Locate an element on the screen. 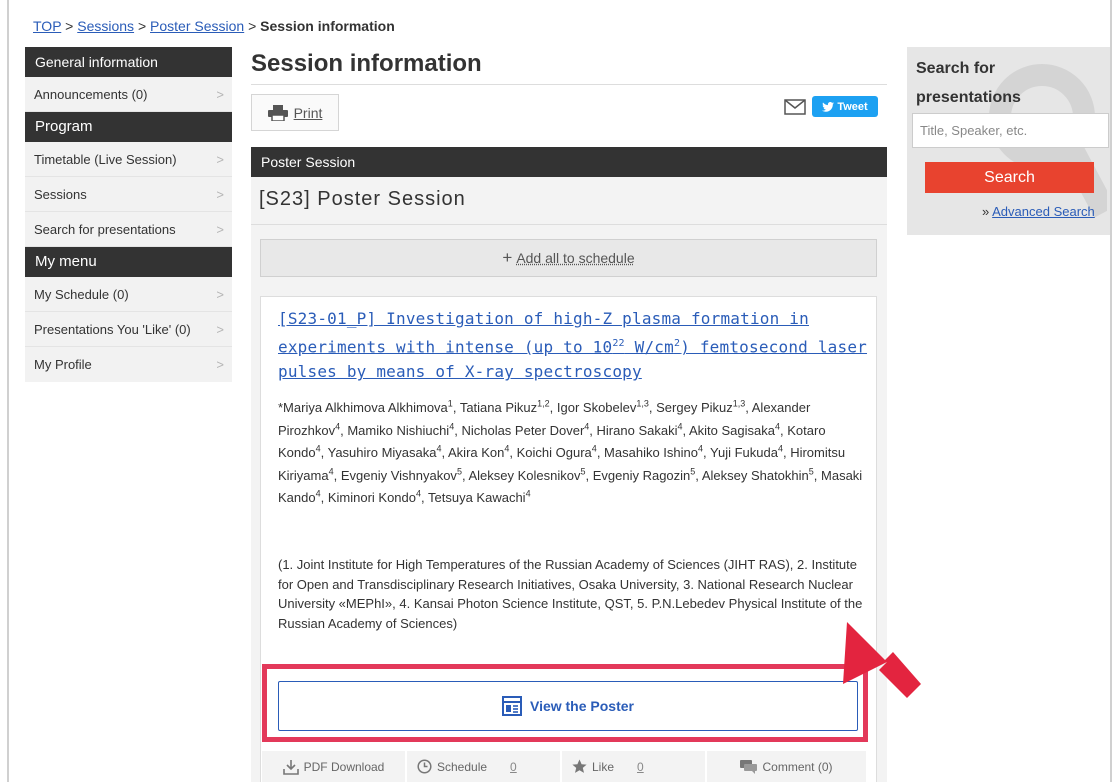 The height and width of the screenshot is (782, 1117). twitter-bird-icon is located at coordinates (828, 106).